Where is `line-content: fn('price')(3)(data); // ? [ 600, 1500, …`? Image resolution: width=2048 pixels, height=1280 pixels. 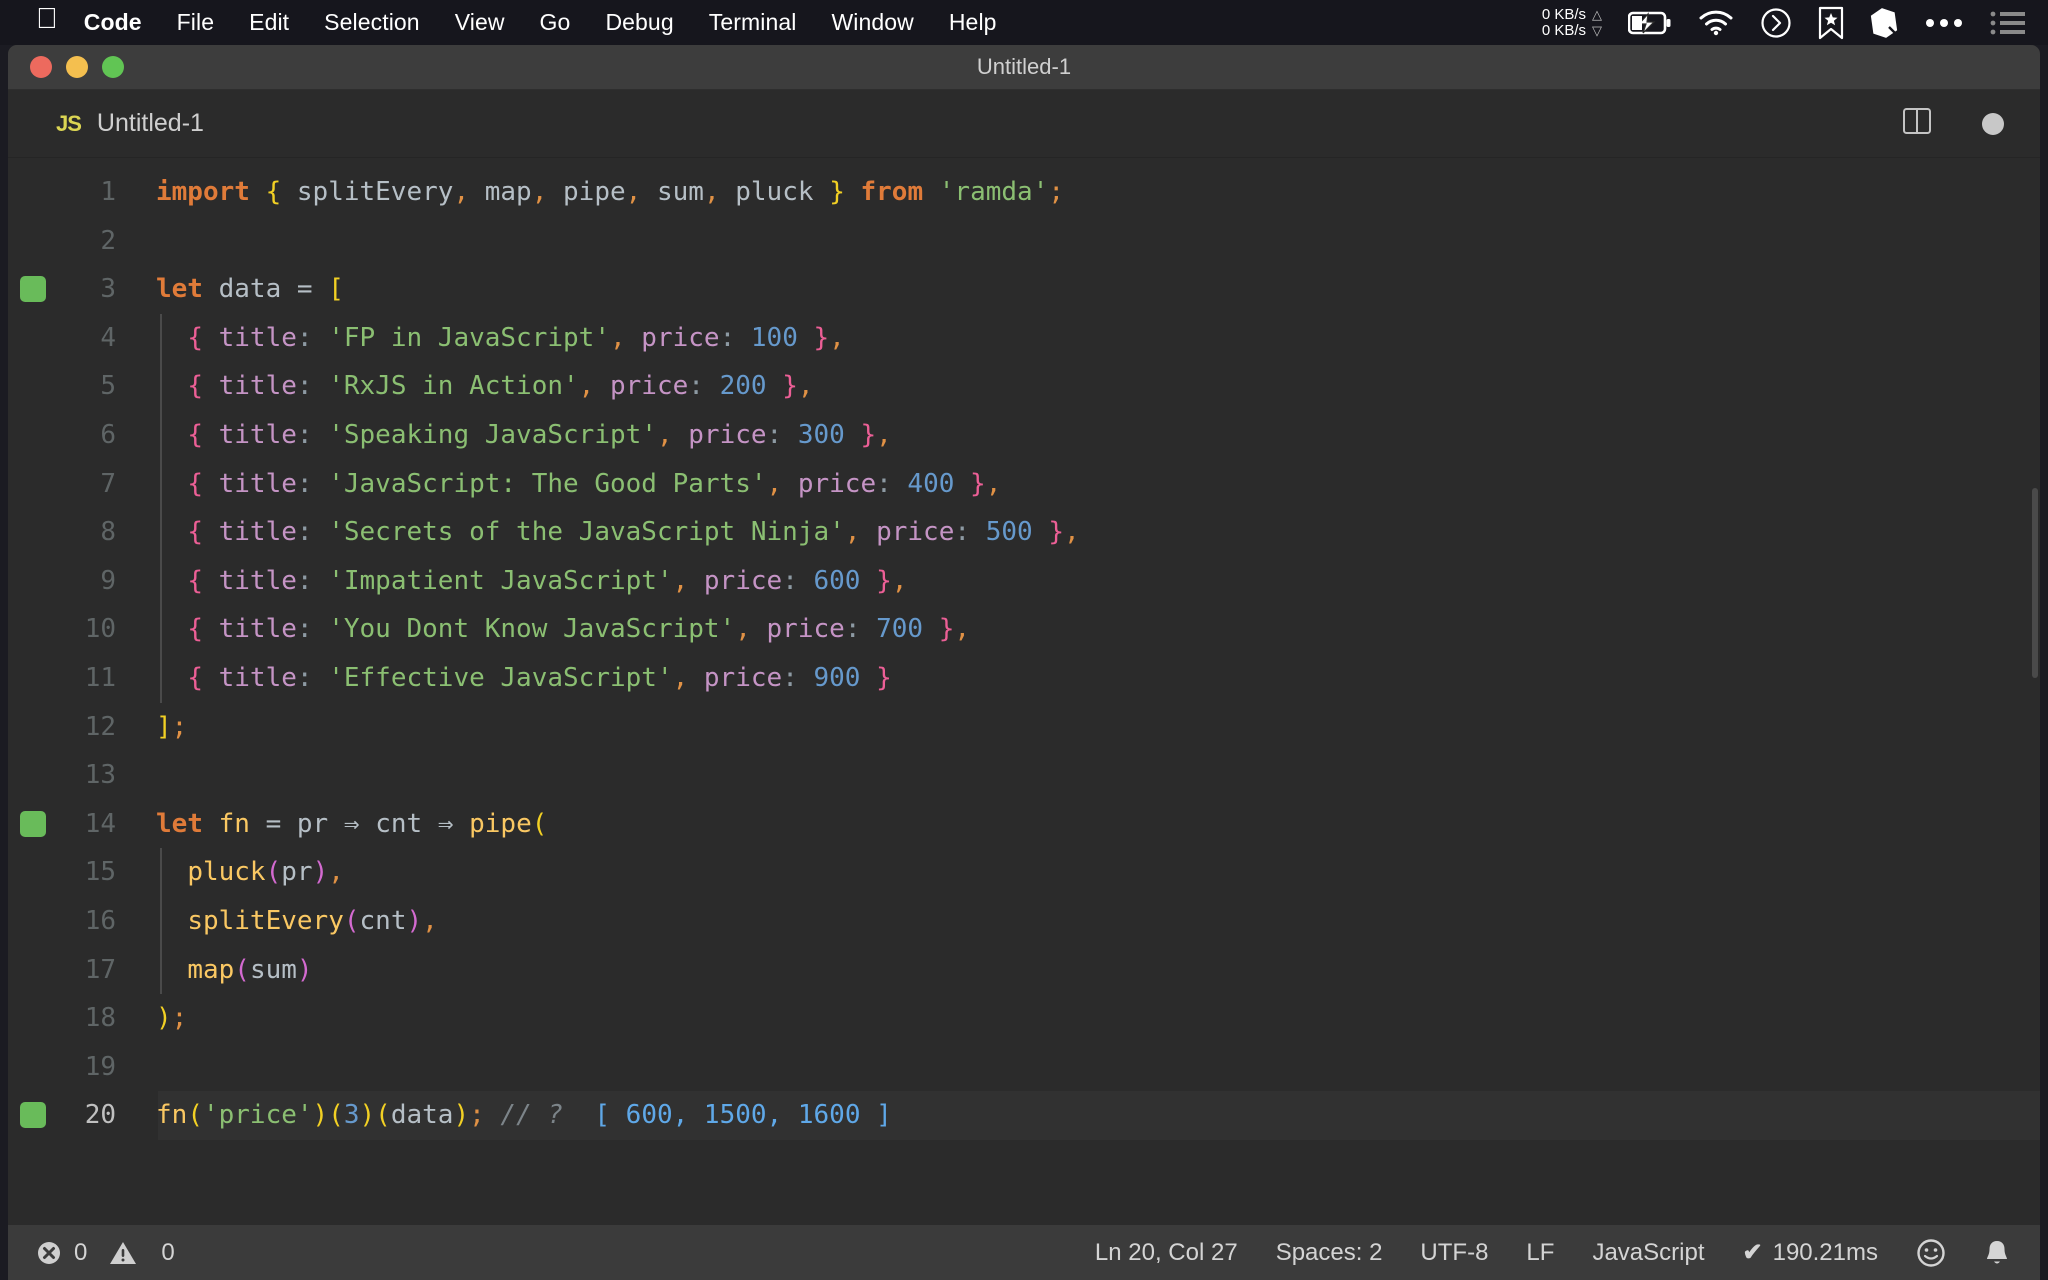 line-content: fn('price')(3)(data); // ? [ 600, 1500, … is located at coordinates (524, 1115).